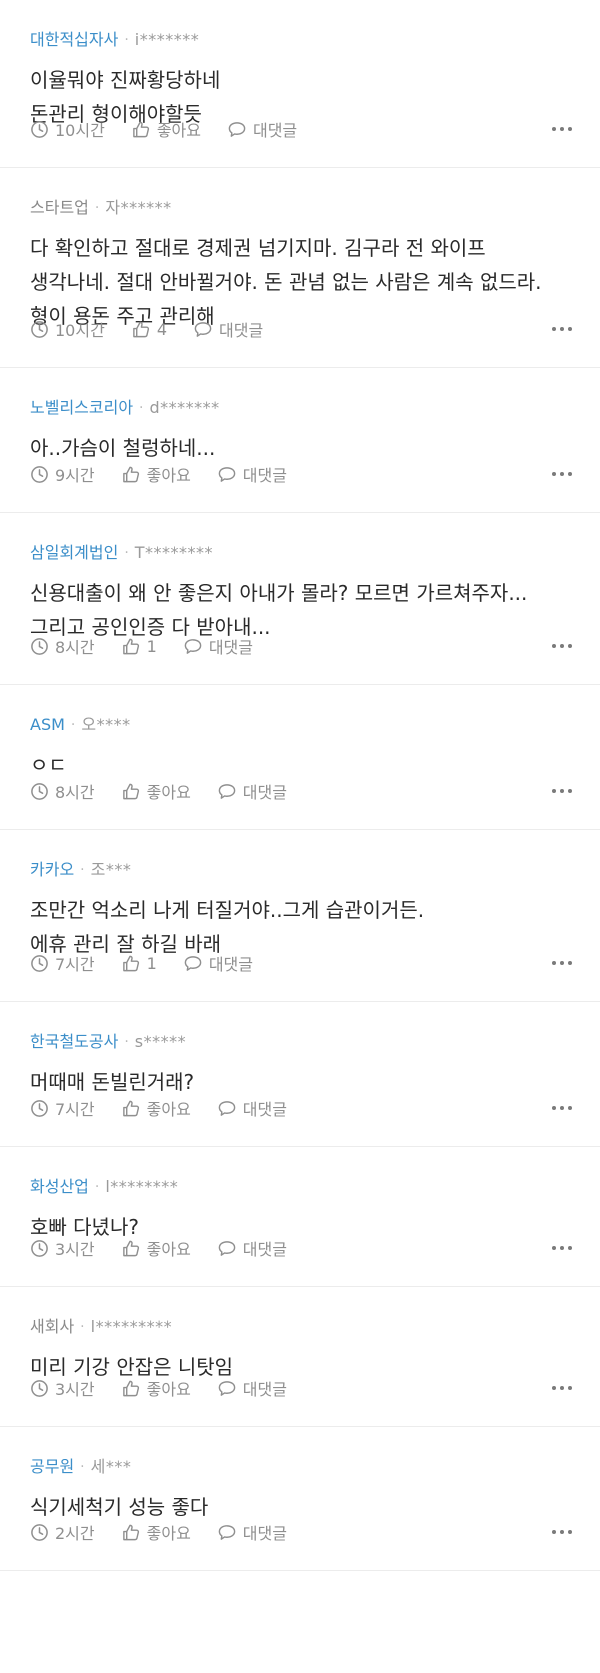 The height and width of the screenshot is (1673, 600). What do you see at coordinates (302, 129) in the screenshot?
I see `comment-footer: 10시간 좋아요 대댓글` at bounding box center [302, 129].